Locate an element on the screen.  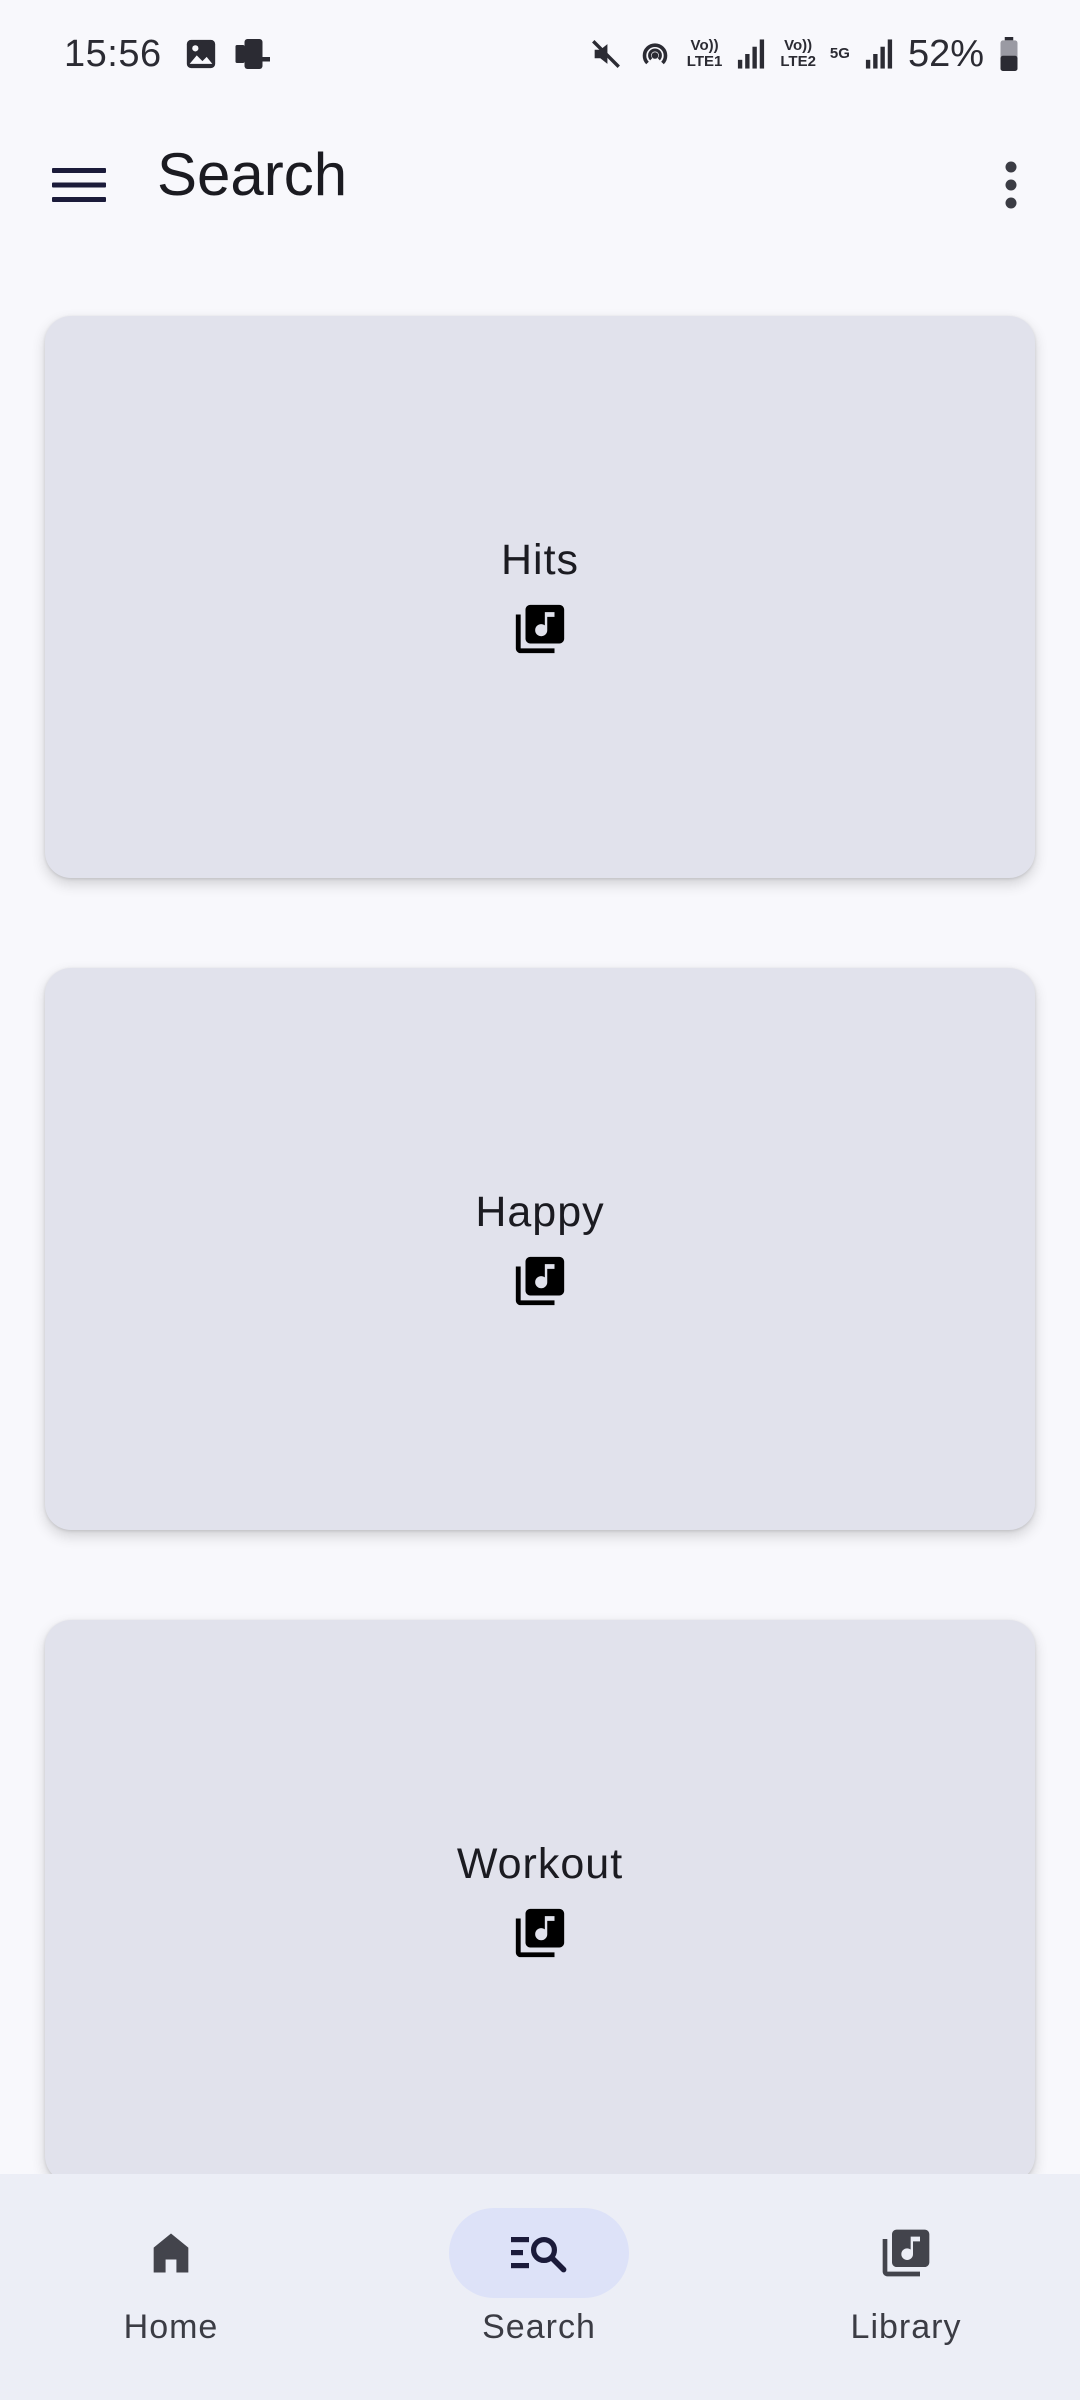
nav-indicator-active is located at coordinates (539, 2253).